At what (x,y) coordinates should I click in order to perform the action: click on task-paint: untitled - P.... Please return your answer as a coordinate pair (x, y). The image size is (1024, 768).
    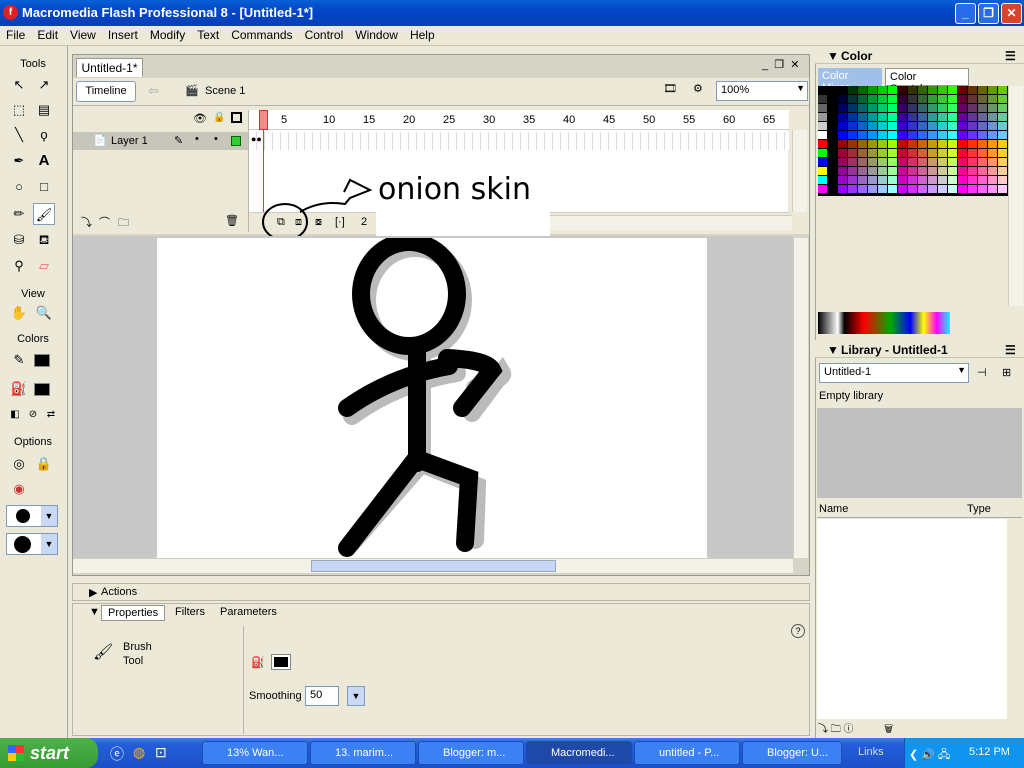
    Looking at the image, I should click on (687, 753).